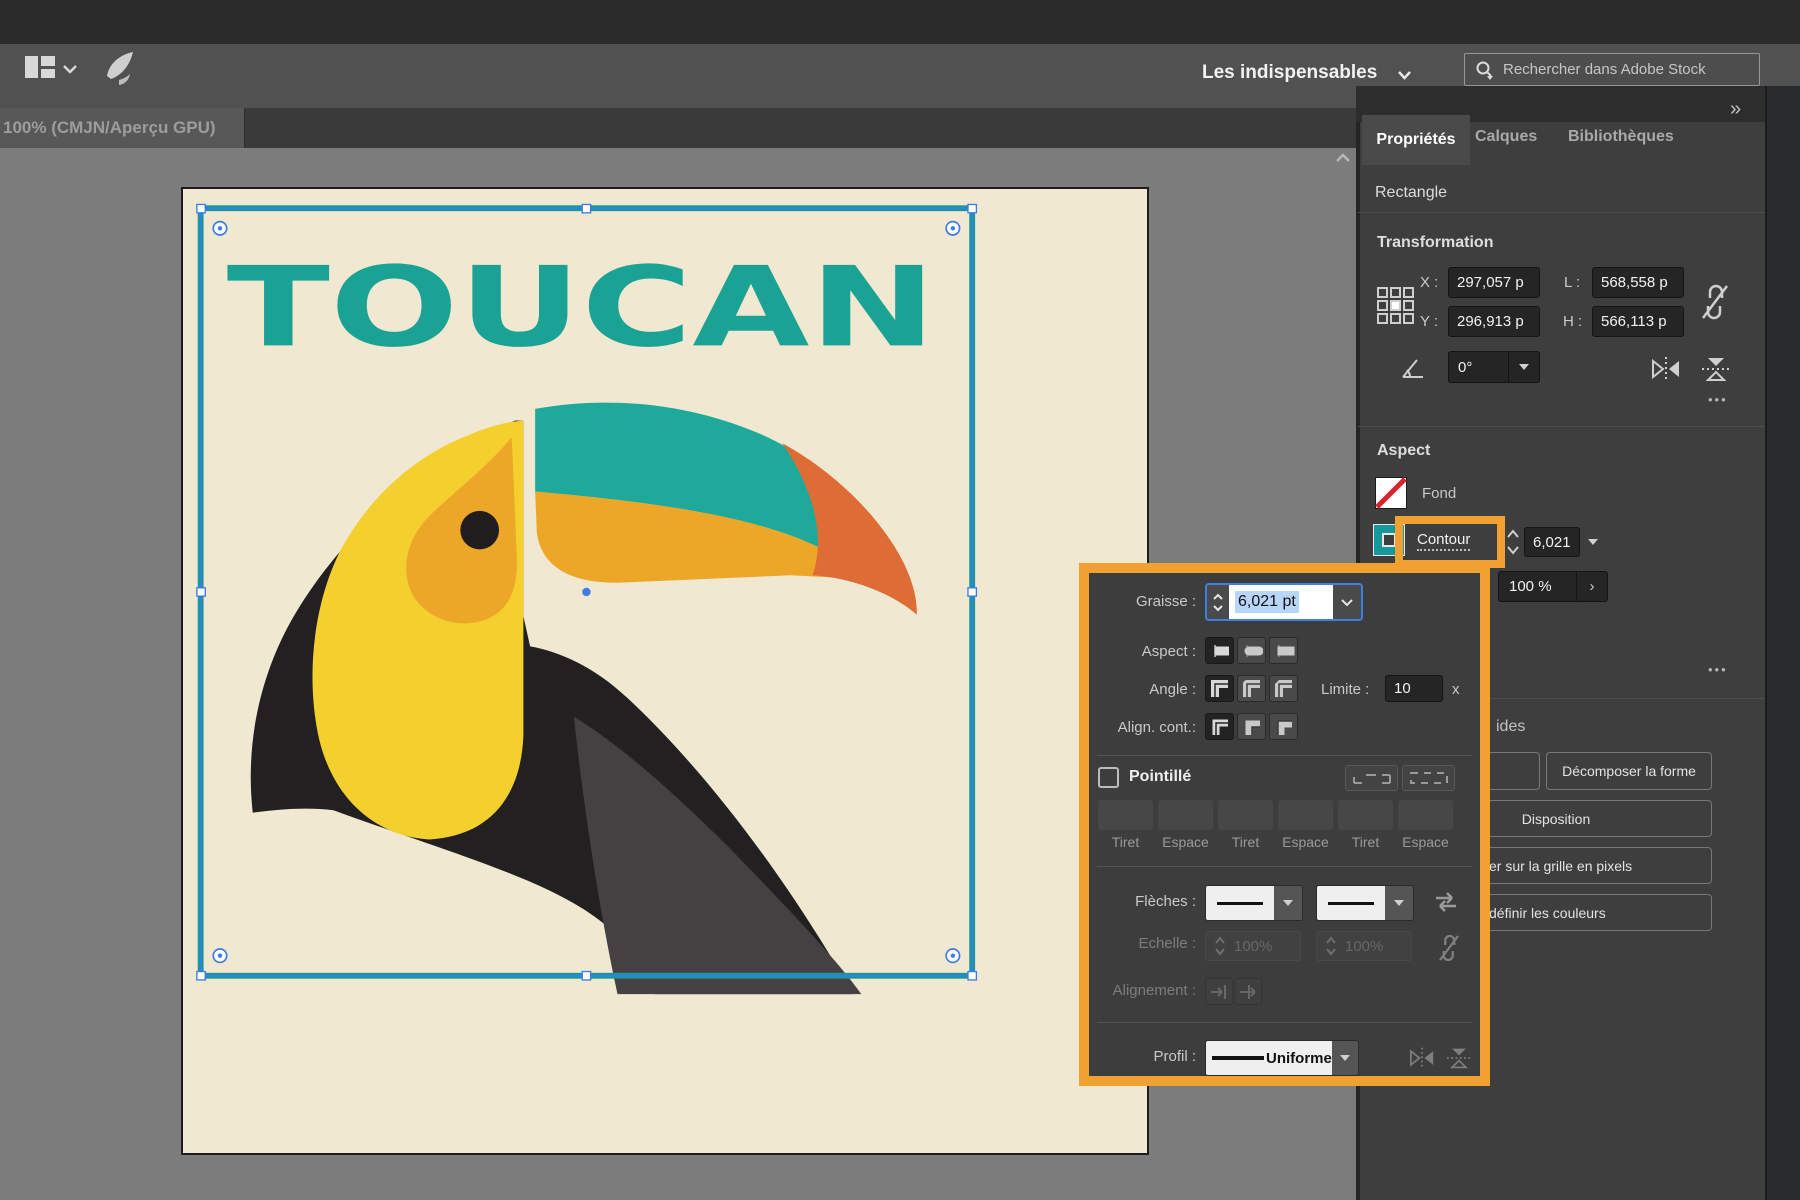 The height and width of the screenshot is (1200, 1800). Describe the element at coordinates (1154, 990) in the screenshot. I see `arrow-align-label: Alignement :` at that location.